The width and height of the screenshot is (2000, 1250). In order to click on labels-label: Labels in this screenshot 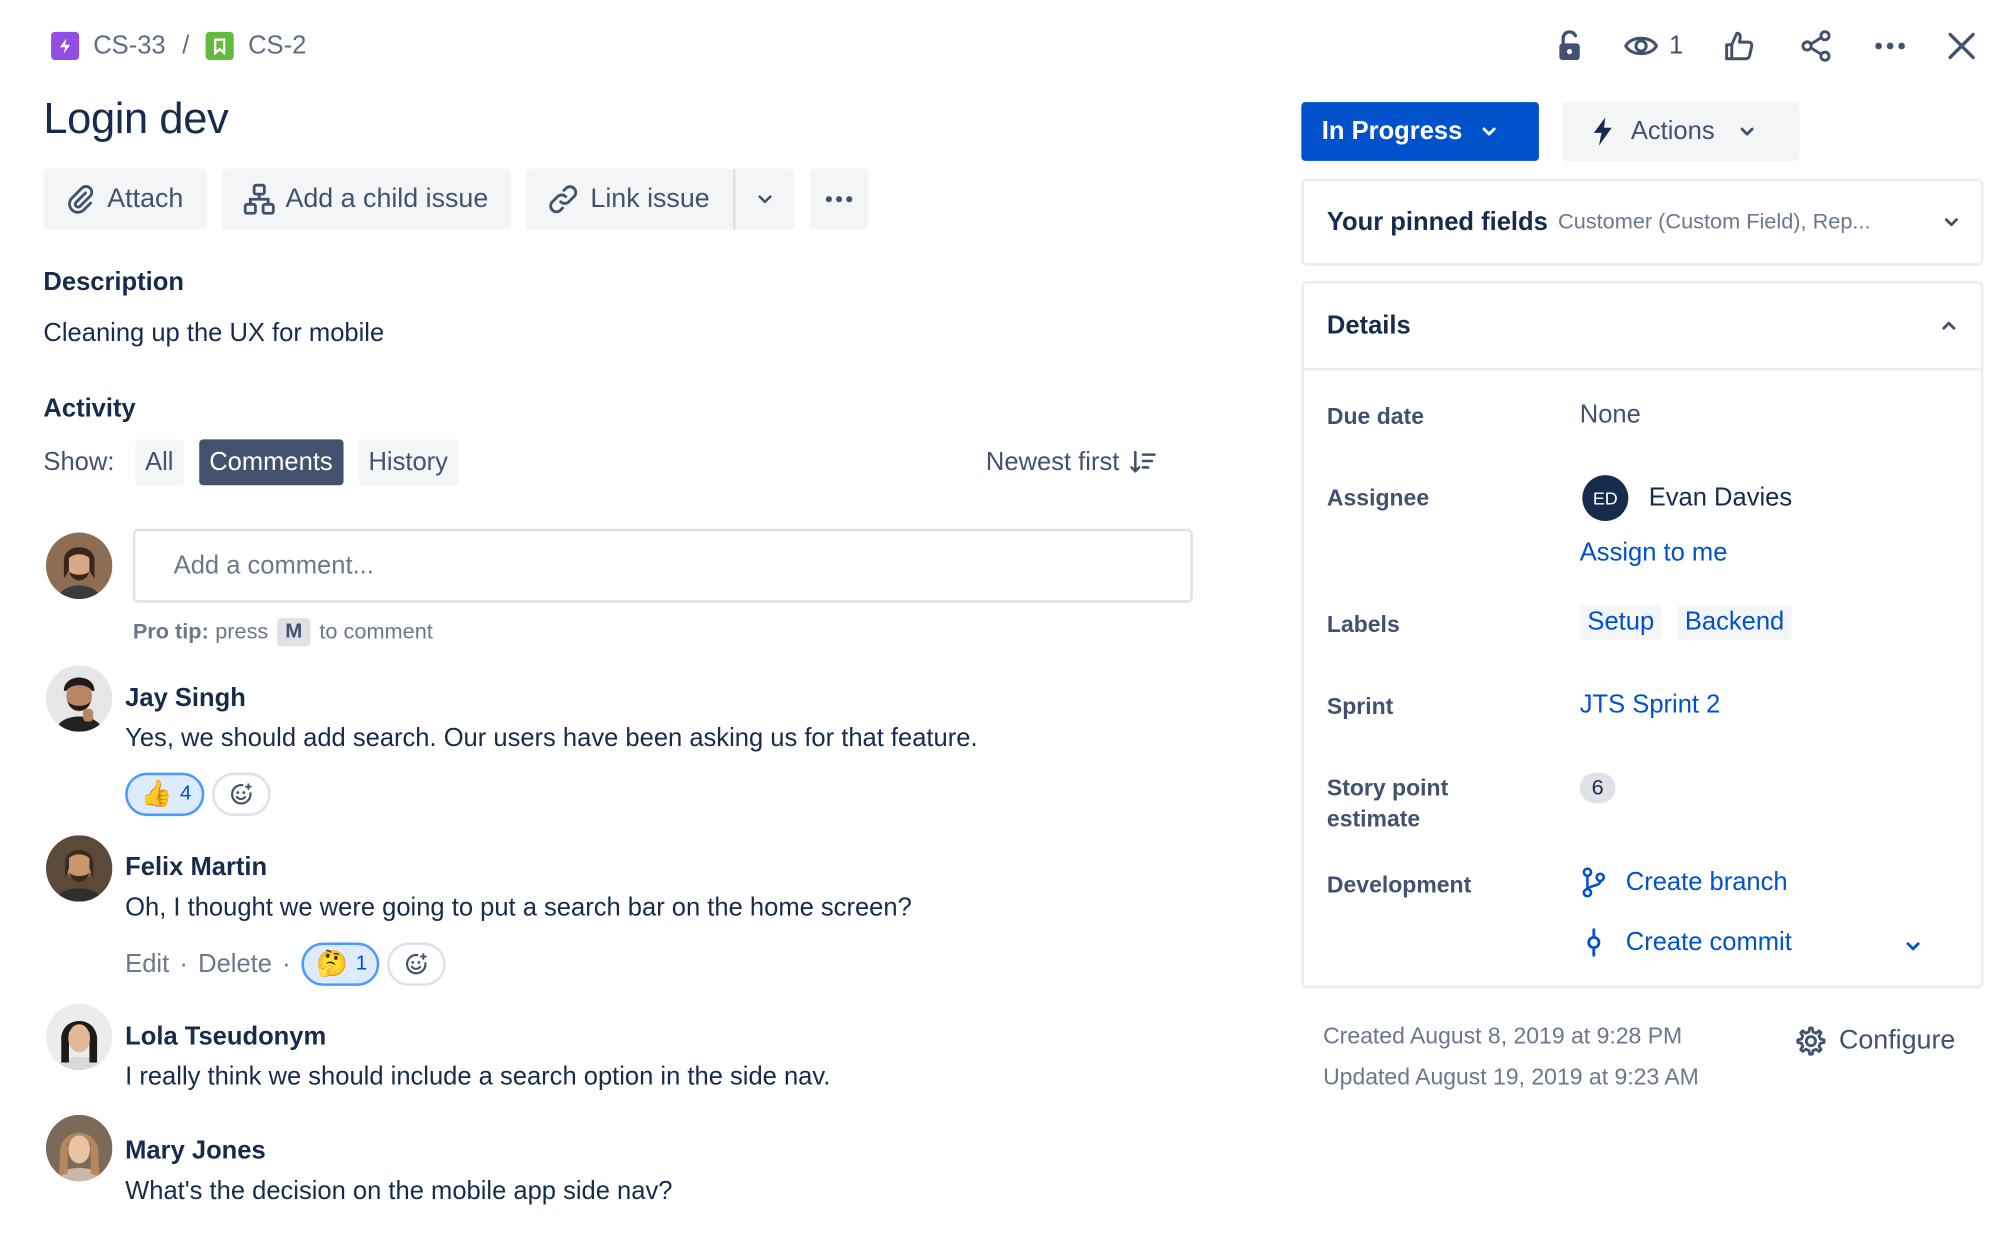, I will do `click(1363, 624)`.